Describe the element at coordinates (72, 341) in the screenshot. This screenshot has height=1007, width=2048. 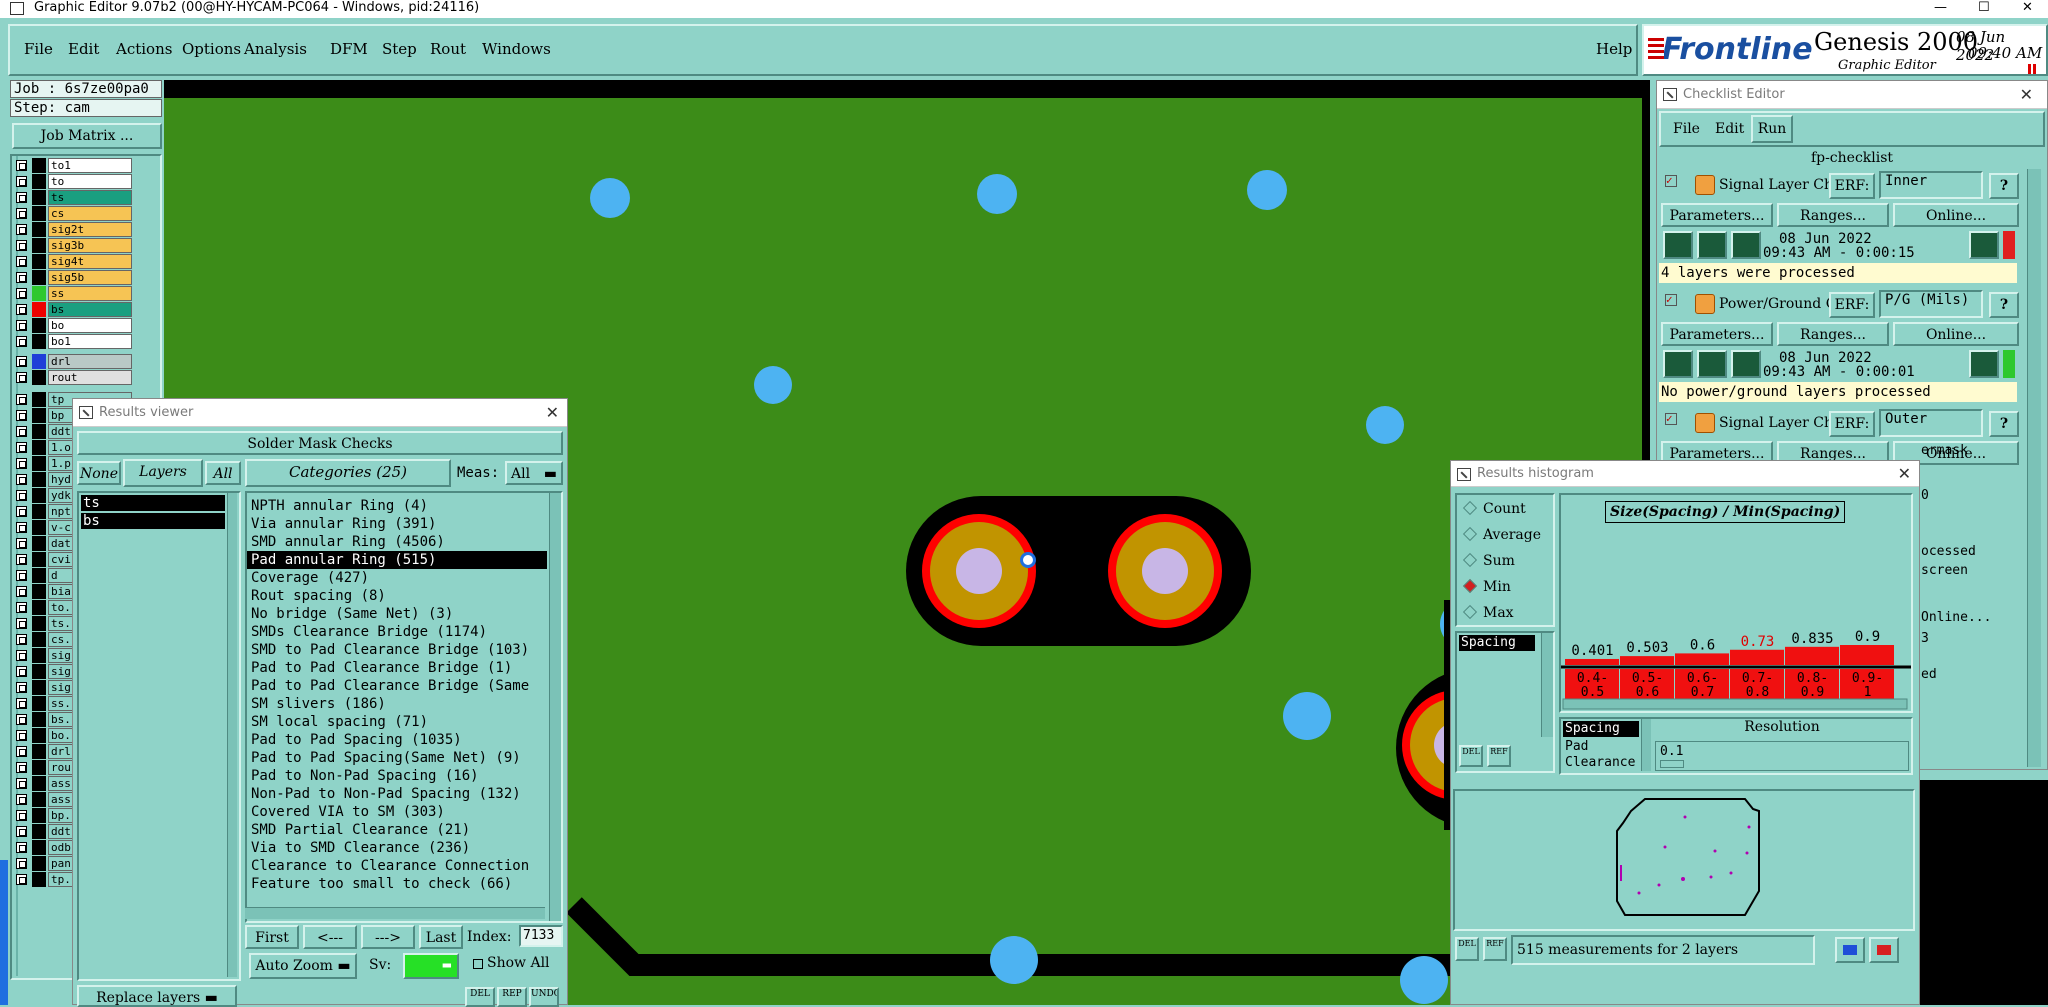
I see `layer-row: bo1` at that location.